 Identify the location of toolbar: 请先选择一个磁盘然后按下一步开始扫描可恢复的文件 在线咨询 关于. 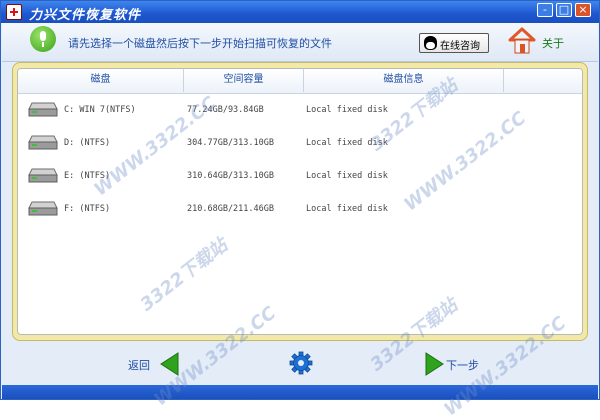
(300, 42).